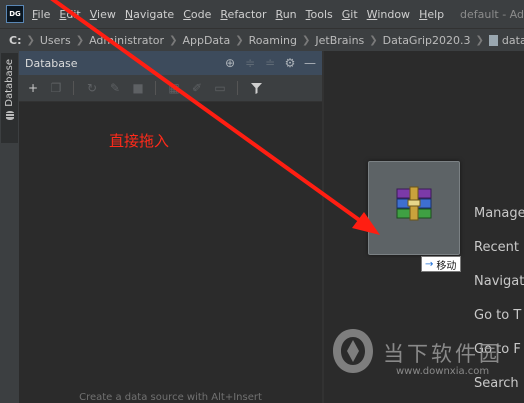  I want to click on winrar-archive-icon, so click(414, 203).